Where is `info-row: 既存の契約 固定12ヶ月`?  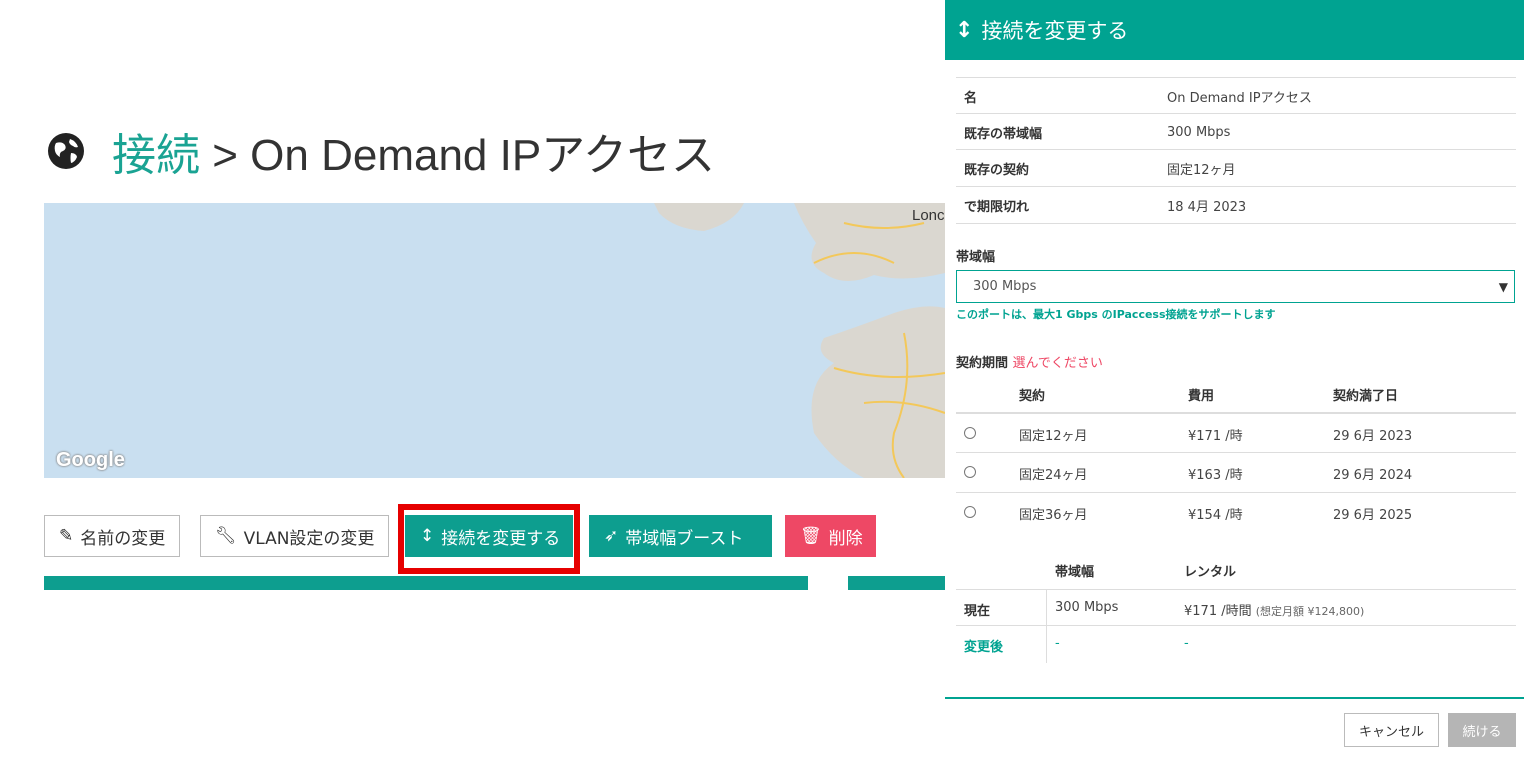
info-row: 既存の契約 固定12ヶ月 is located at coordinates (1236, 167).